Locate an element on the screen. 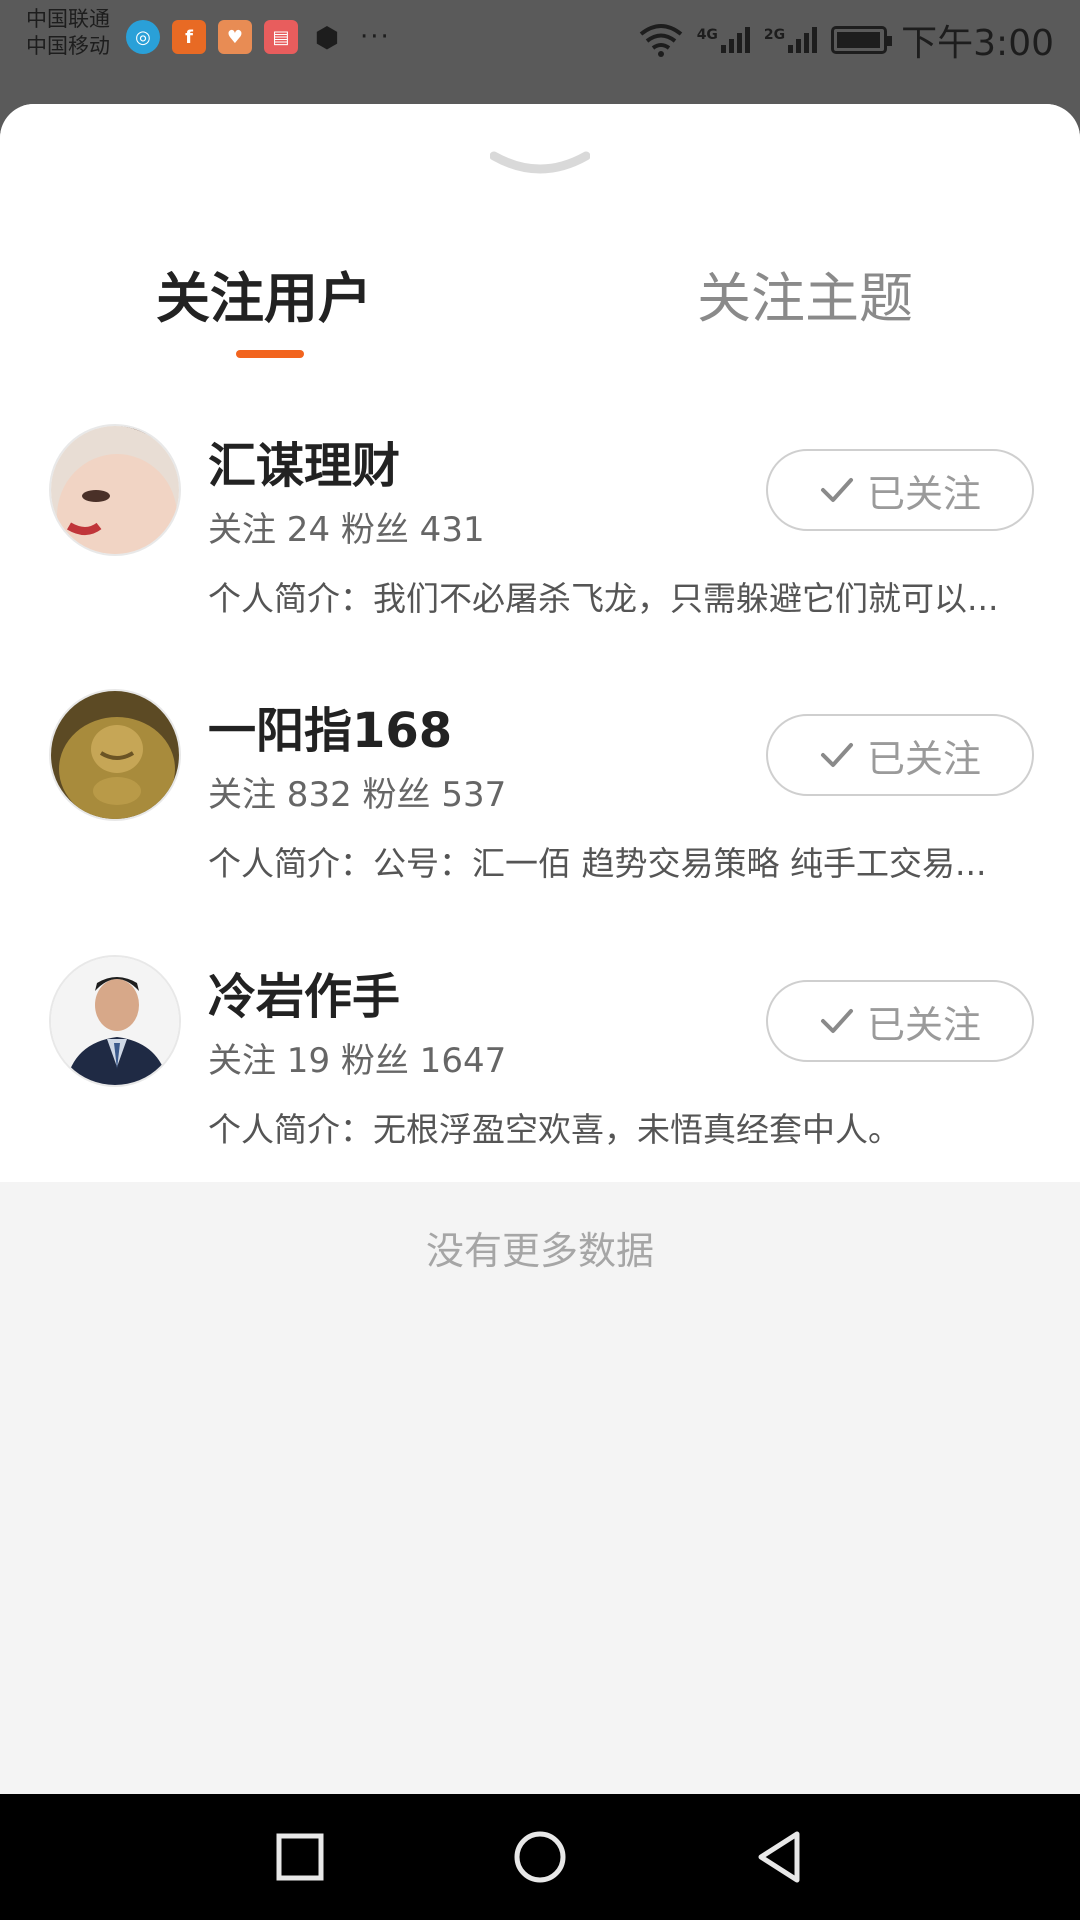 Image resolution: width=1080 pixels, height=1920 pixels. user-stats: 关注 24 粉丝 431 is located at coordinates (346, 530).